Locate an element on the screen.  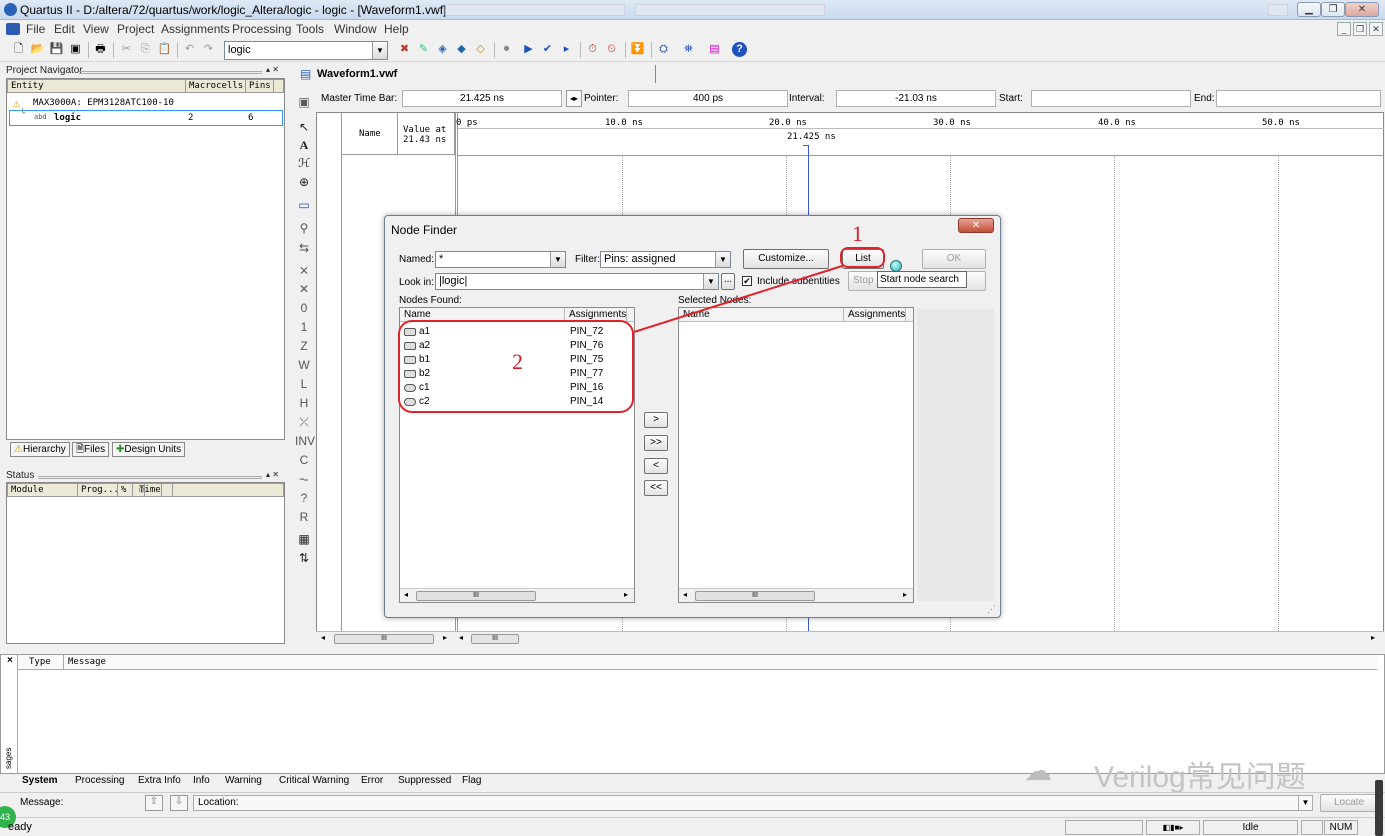
random-value-icon: R is located at coordinates (304, 517).